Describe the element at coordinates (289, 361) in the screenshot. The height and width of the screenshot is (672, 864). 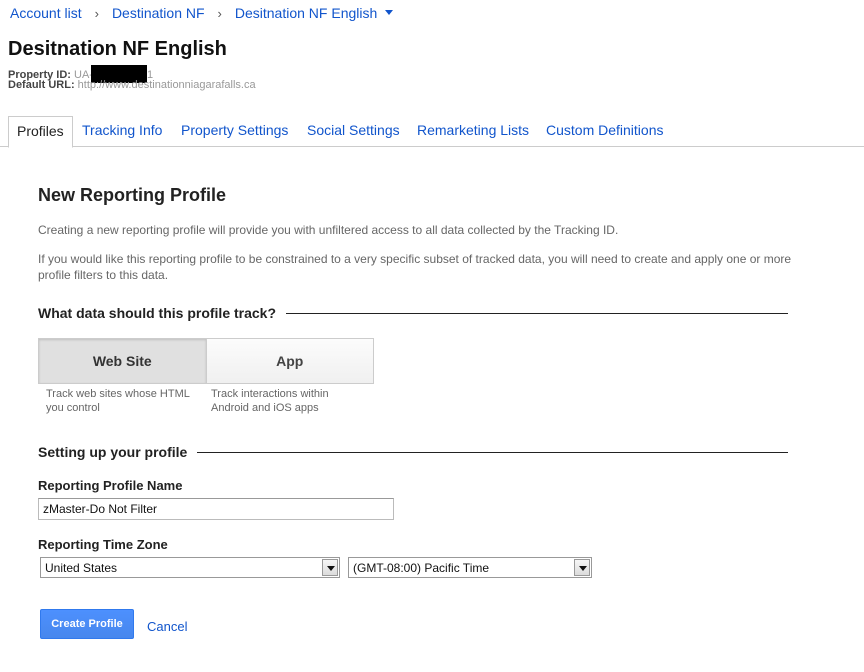
I see `app-option-button: App` at that location.